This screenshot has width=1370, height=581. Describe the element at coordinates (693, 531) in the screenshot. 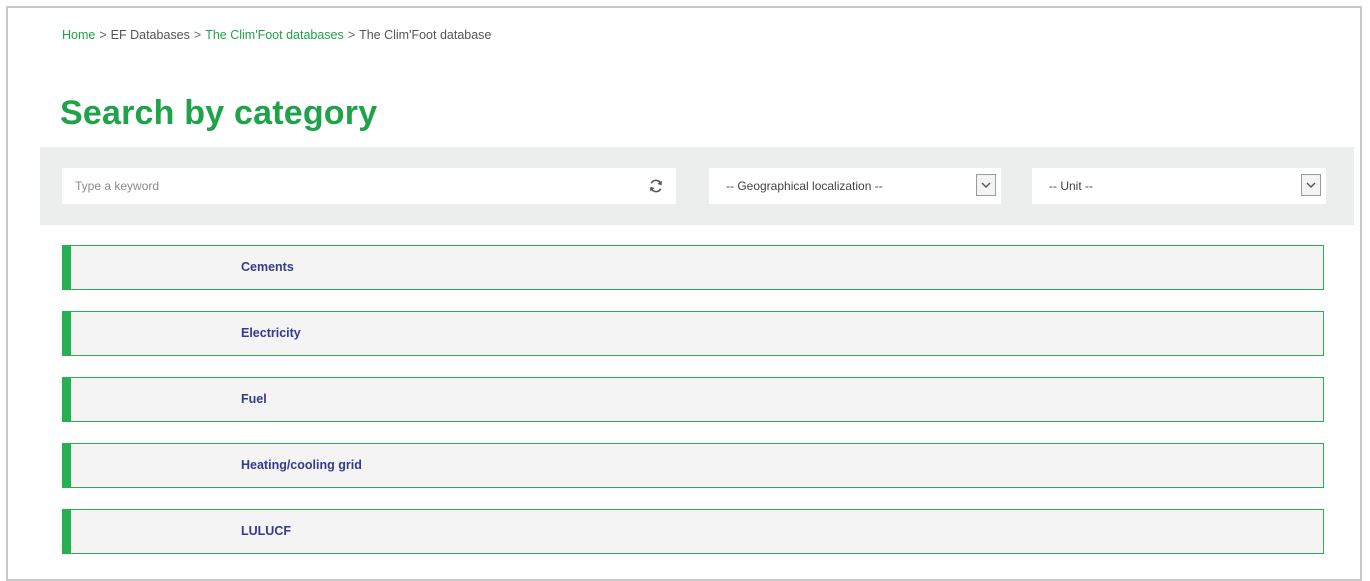

I see `category-item-lulucf: LULUCF` at that location.